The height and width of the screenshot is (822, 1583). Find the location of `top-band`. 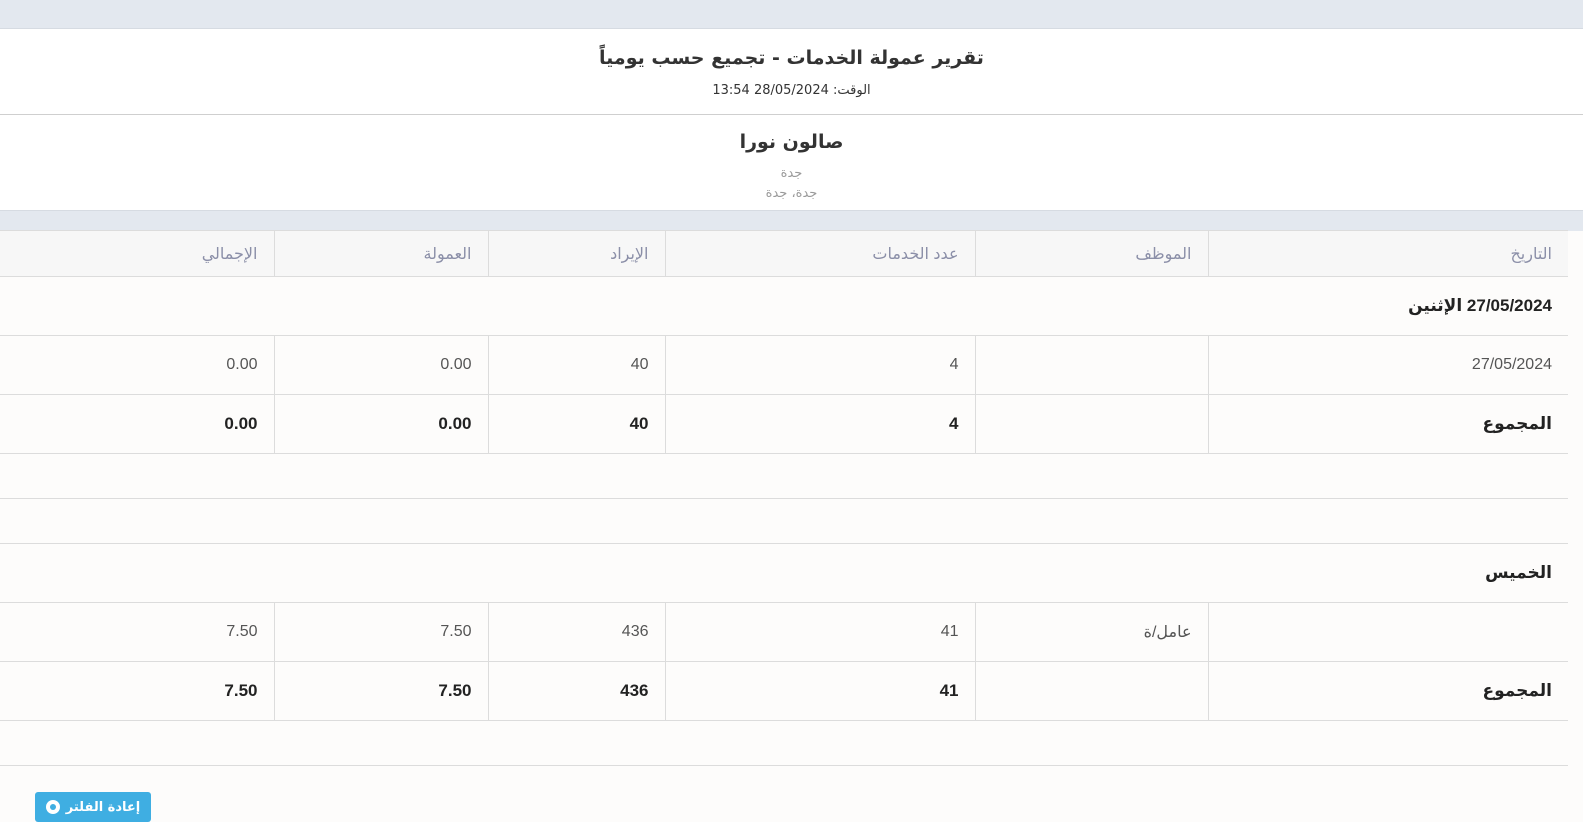

top-band is located at coordinates (791, 14).